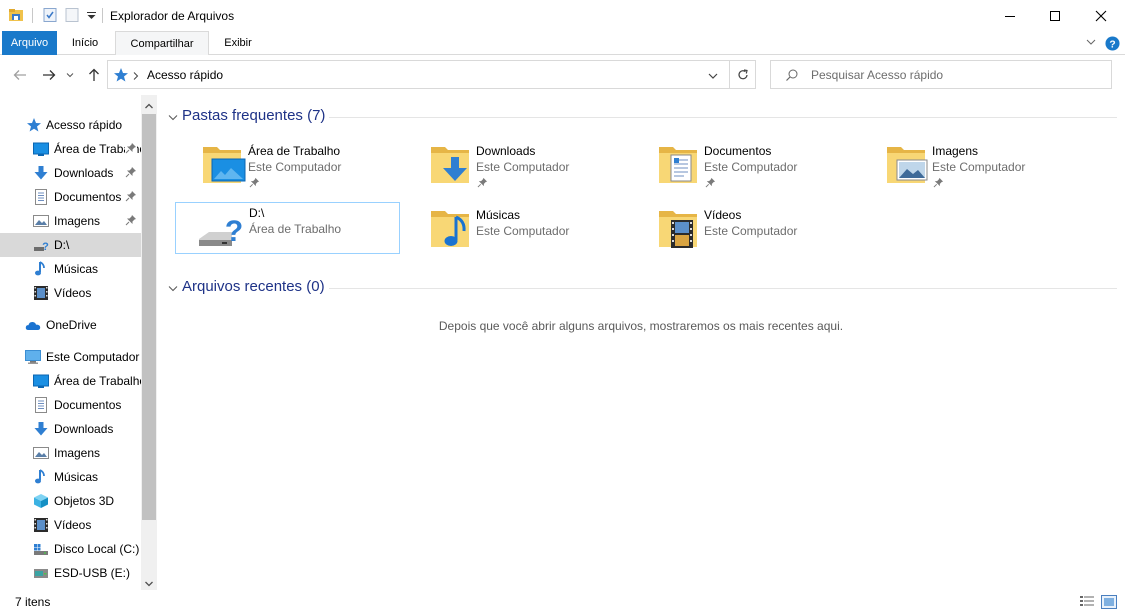 This screenshot has height=616, width=1125. What do you see at coordinates (1087, 602) in the screenshot?
I see `details-view-button` at bounding box center [1087, 602].